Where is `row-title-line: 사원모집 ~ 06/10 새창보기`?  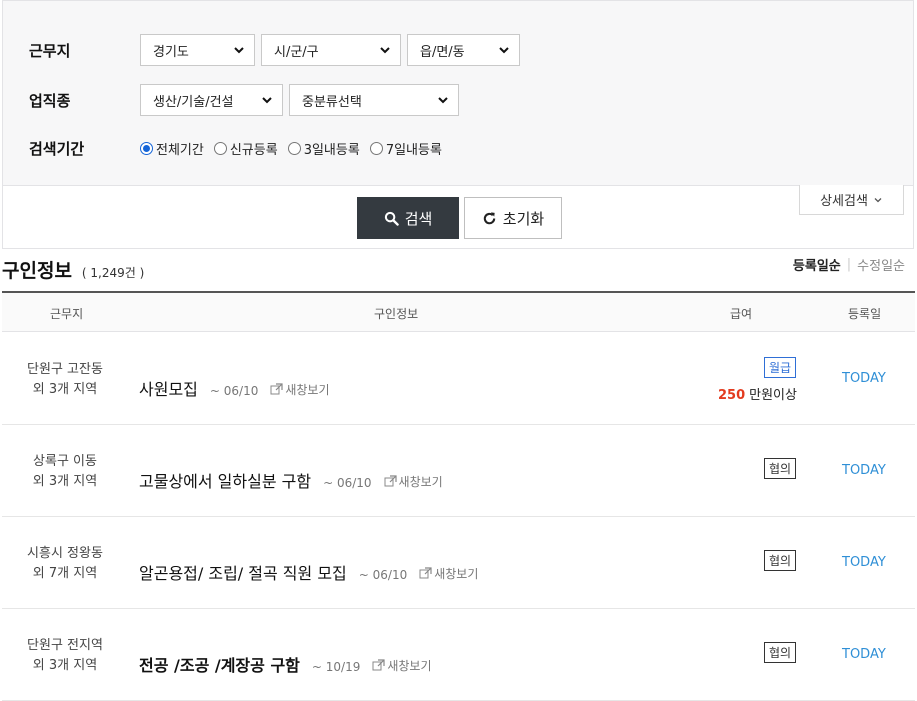 row-title-line: 사원모집 ~ 06/10 새창보기 is located at coordinates (234, 388).